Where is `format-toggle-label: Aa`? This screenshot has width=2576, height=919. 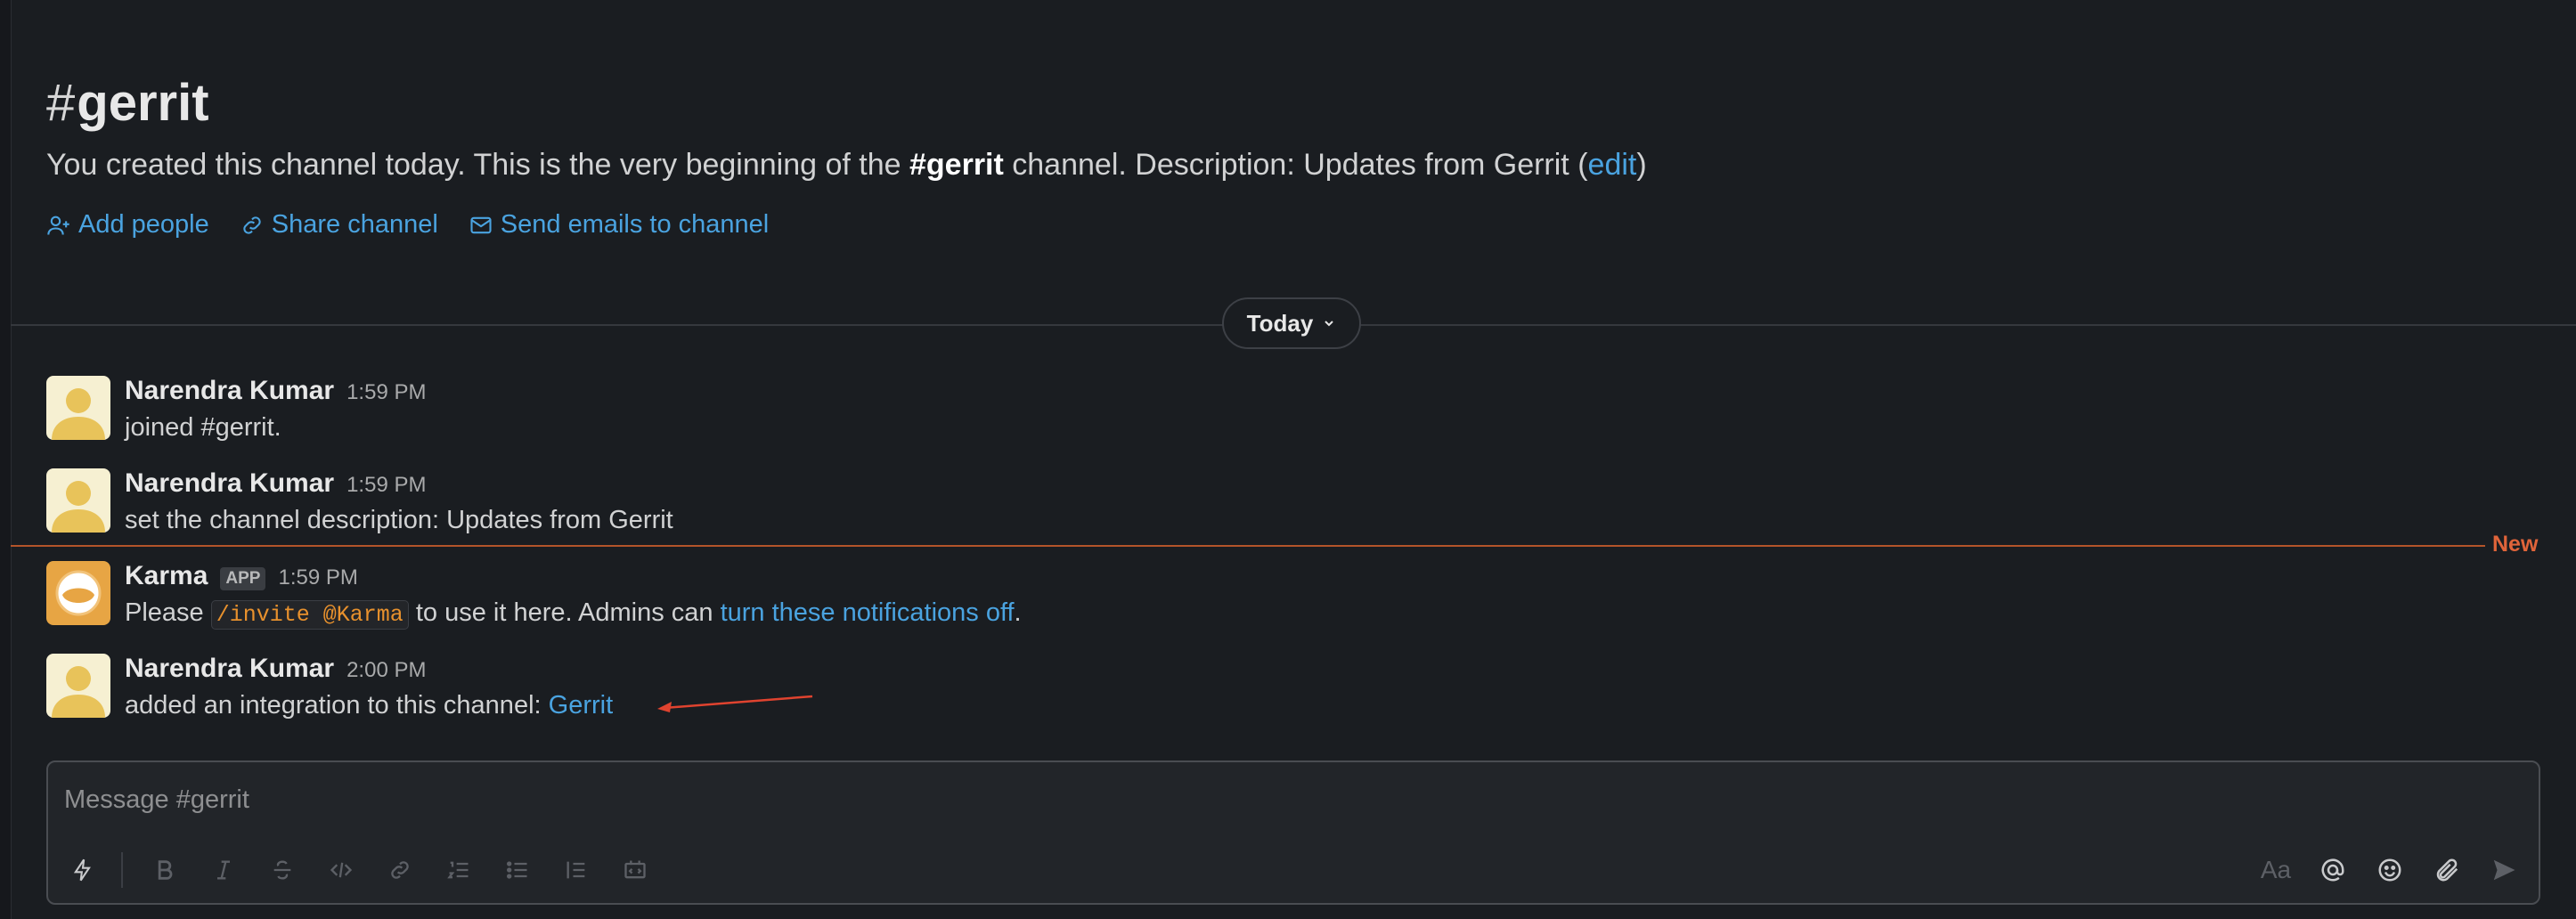 format-toggle-label: Aa is located at coordinates (2276, 869).